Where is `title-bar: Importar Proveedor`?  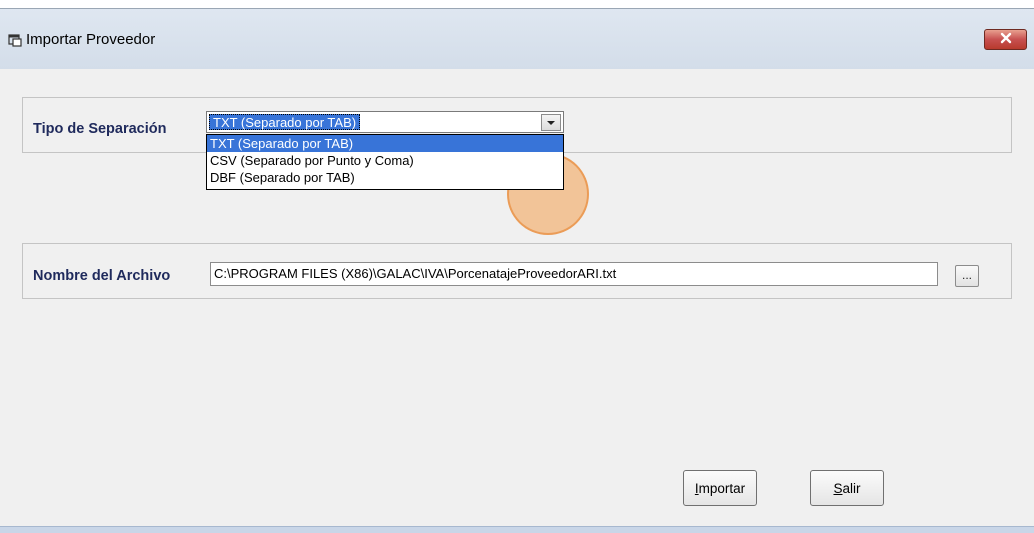
title-bar: Importar Proveedor is located at coordinates (517, 39).